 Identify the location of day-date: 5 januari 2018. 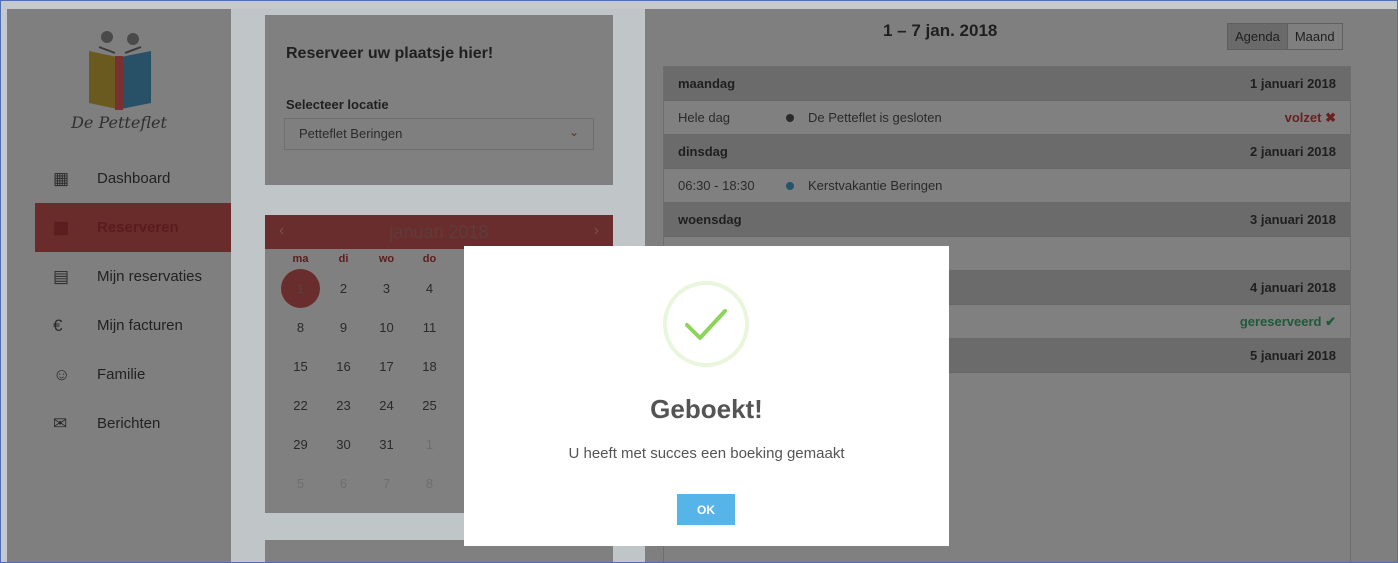
(1293, 355).